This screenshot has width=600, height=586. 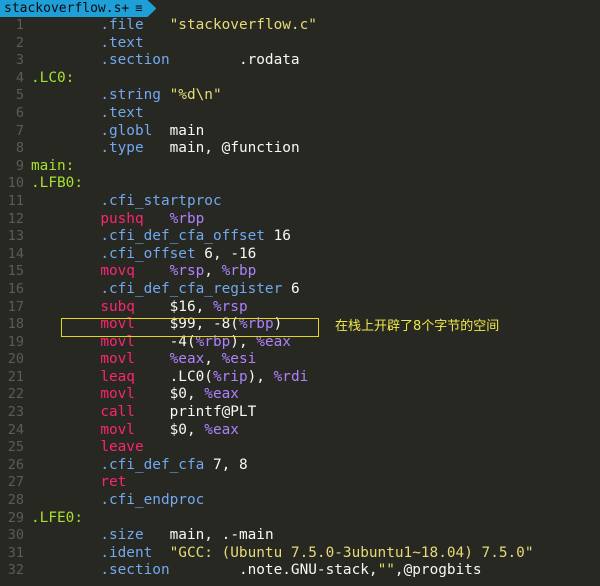 What do you see at coordinates (15, 236) in the screenshot?
I see `line-number: 13` at bounding box center [15, 236].